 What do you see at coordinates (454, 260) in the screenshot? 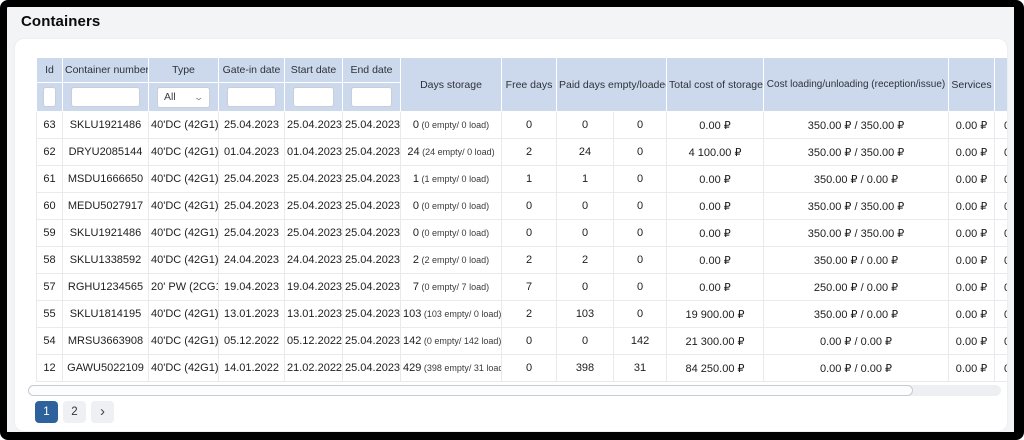
I see `days-storage-note: (2 empty/ 0 load)` at bounding box center [454, 260].